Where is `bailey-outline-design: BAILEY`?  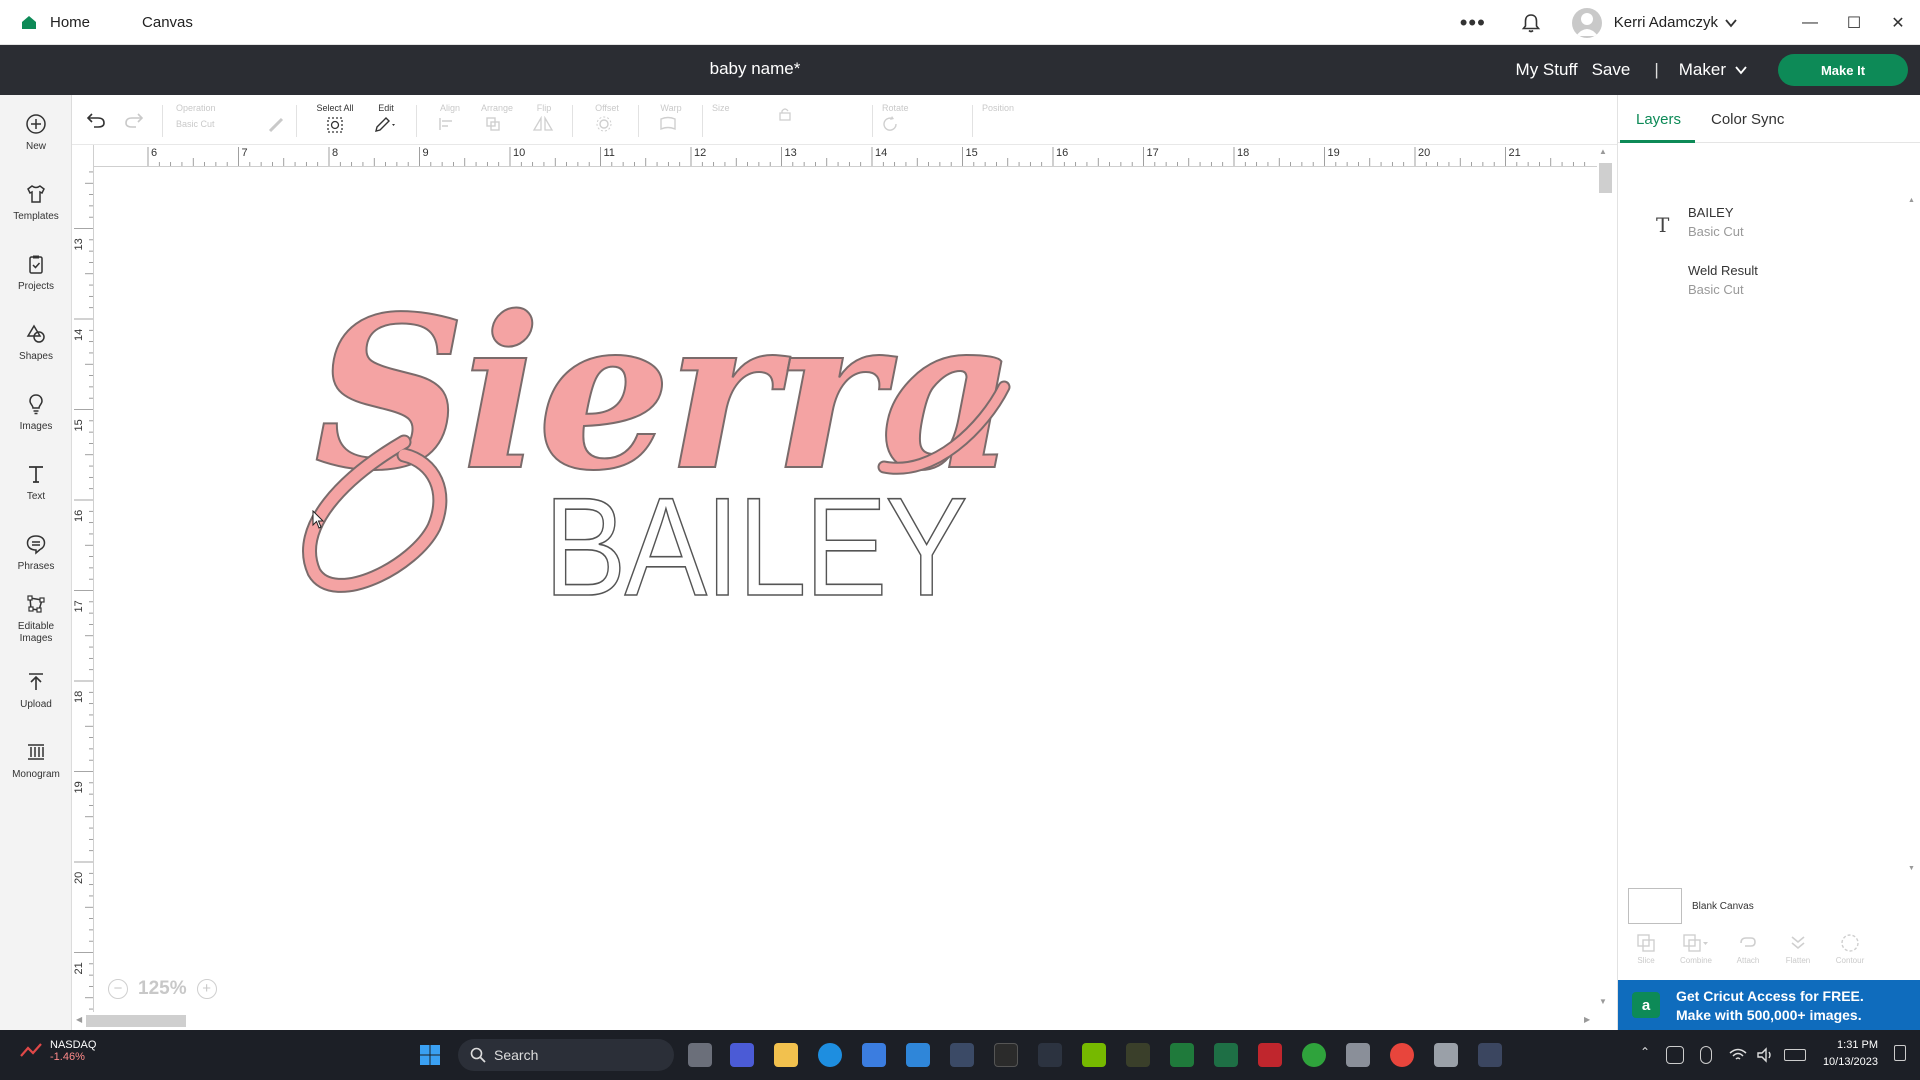
bailey-outline-design: BAILEY is located at coordinates (764, 545).